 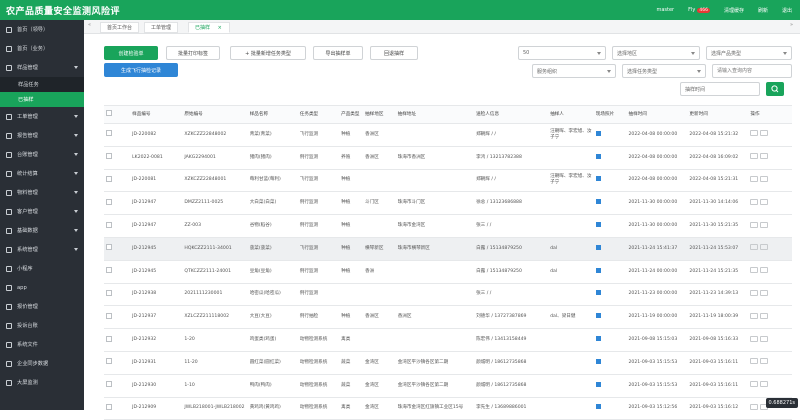 What do you see at coordinates (141, 70) in the screenshot?
I see `flight-record-button: 生成飞行抽检记录` at bounding box center [141, 70].